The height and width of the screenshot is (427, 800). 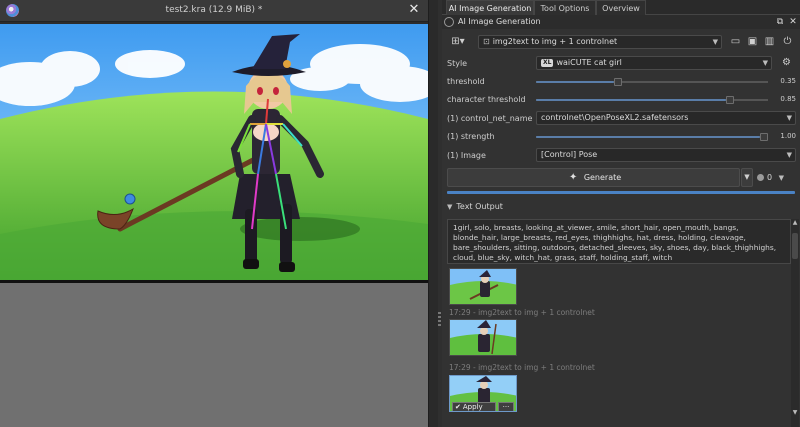 I want to click on document-title: test2.kra (12.9 MiB) *, so click(x=214, y=10).